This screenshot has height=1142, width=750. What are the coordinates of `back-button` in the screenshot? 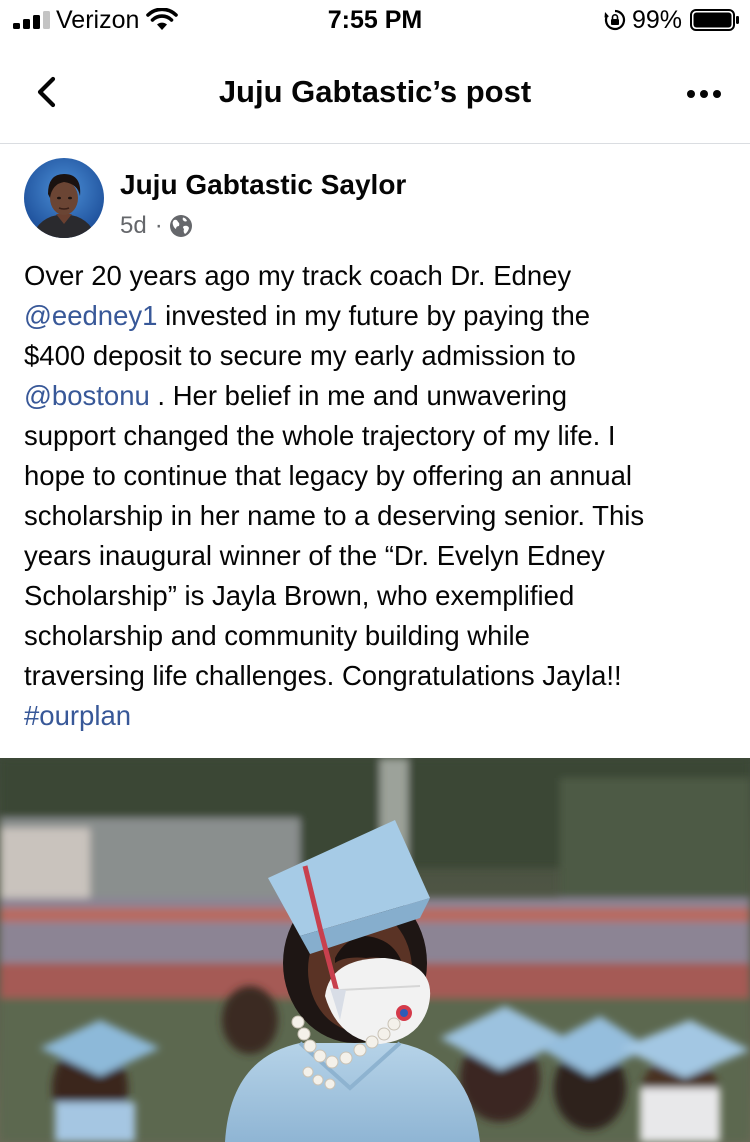 It's located at (46, 92).